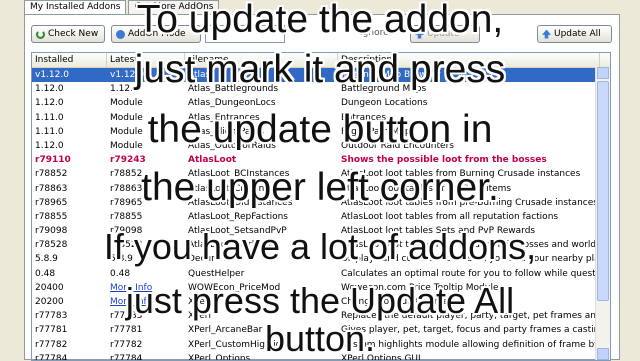 This screenshot has width=640, height=361. I want to click on installed-cell: r78852, so click(51, 174).